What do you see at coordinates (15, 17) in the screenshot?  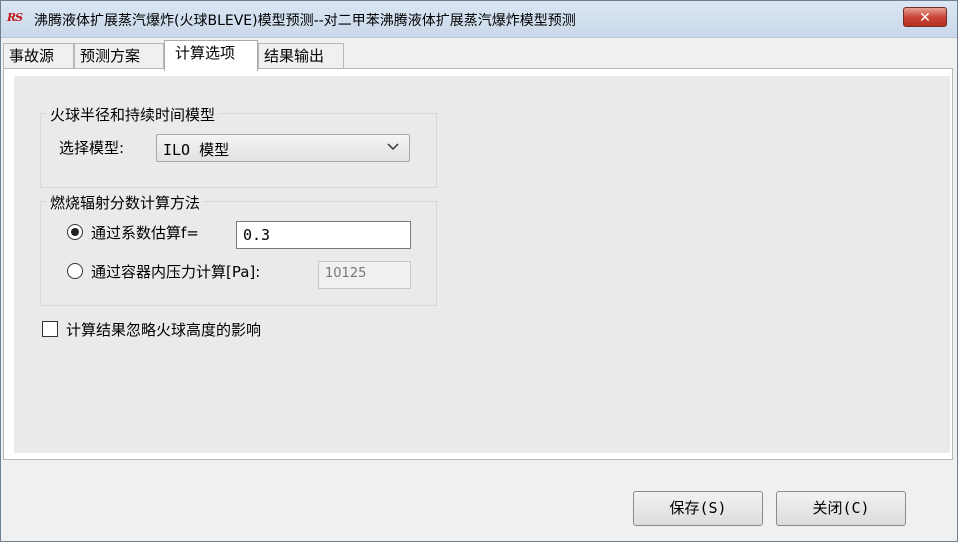 I see `app-logo-icon: RS` at bounding box center [15, 17].